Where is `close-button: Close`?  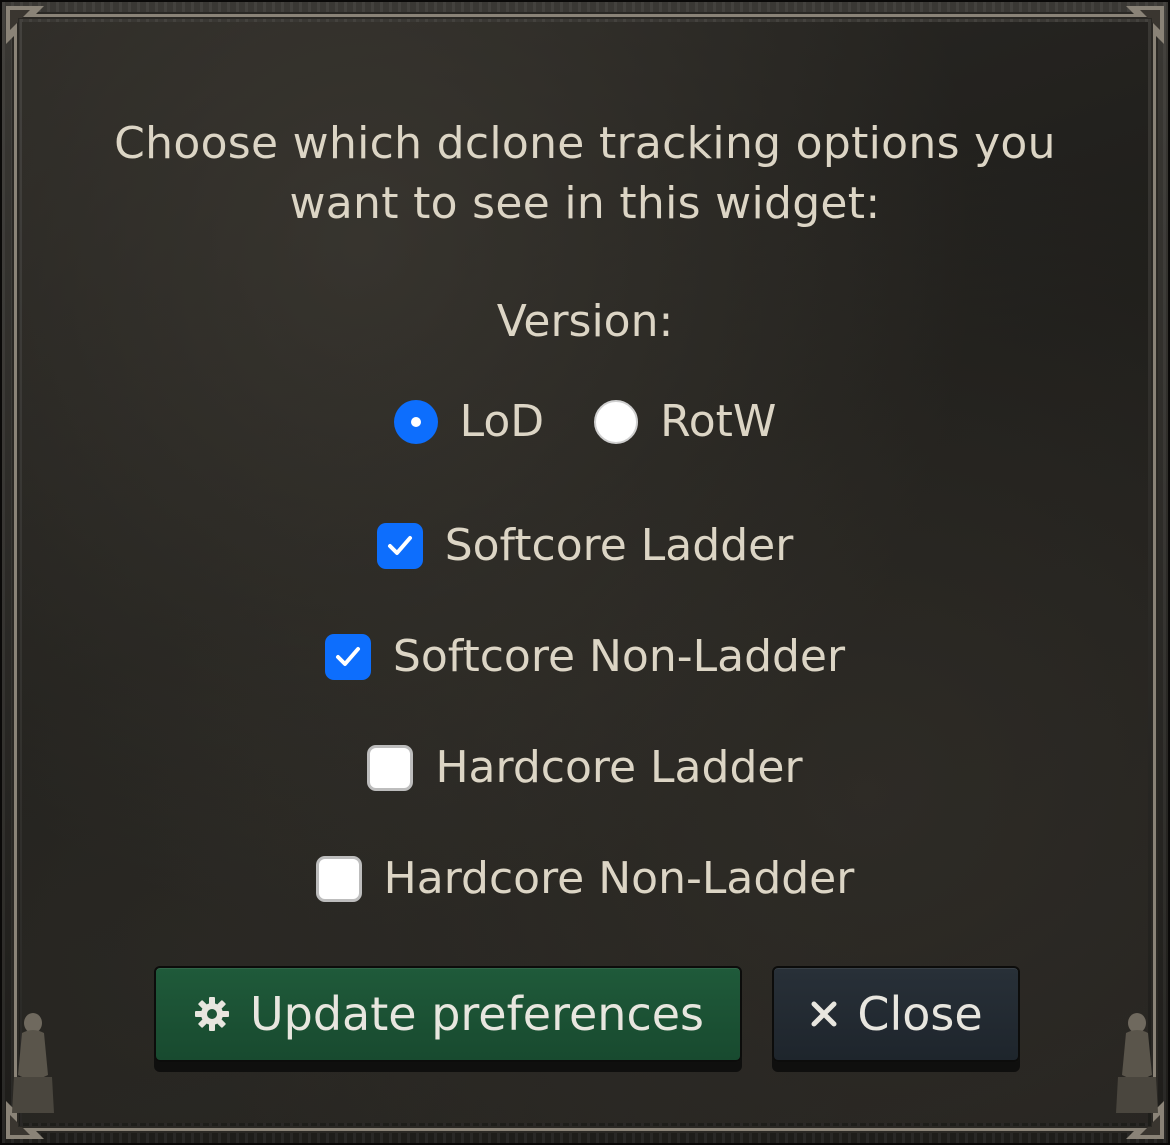
close-button: Close is located at coordinates (896, 1014).